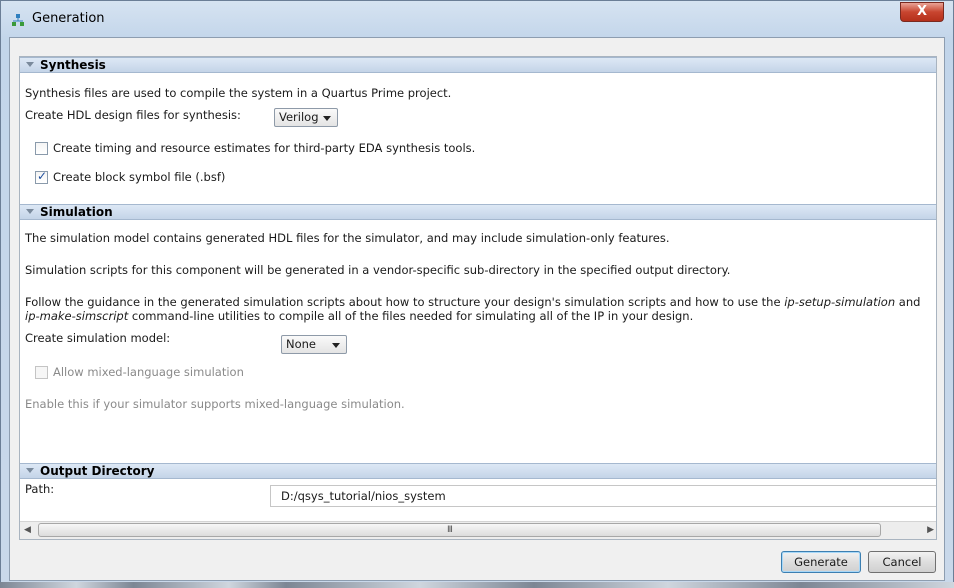 The image size is (954, 588). Describe the element at coordinates (301, 344) in the screenshot. I see `simulation-model-value: None` at that location.